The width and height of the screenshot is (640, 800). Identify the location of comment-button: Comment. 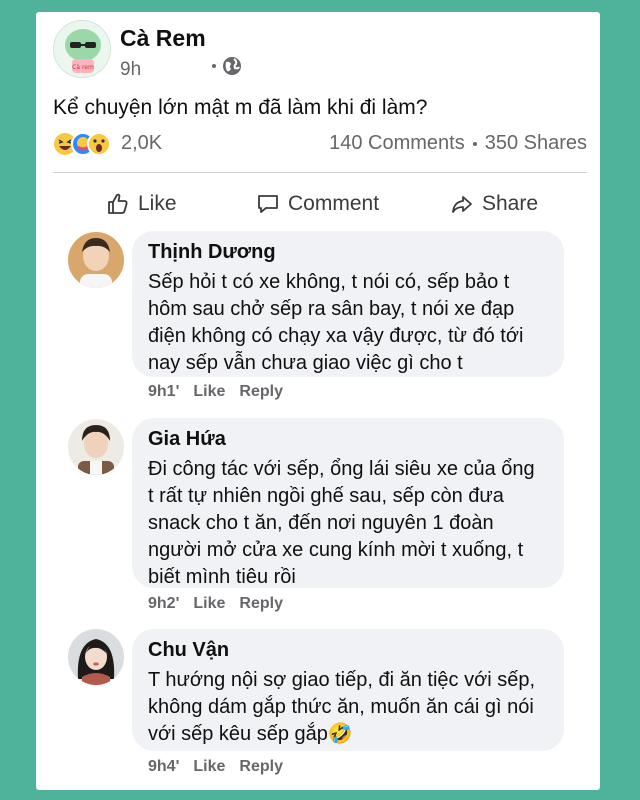
(317, 204).